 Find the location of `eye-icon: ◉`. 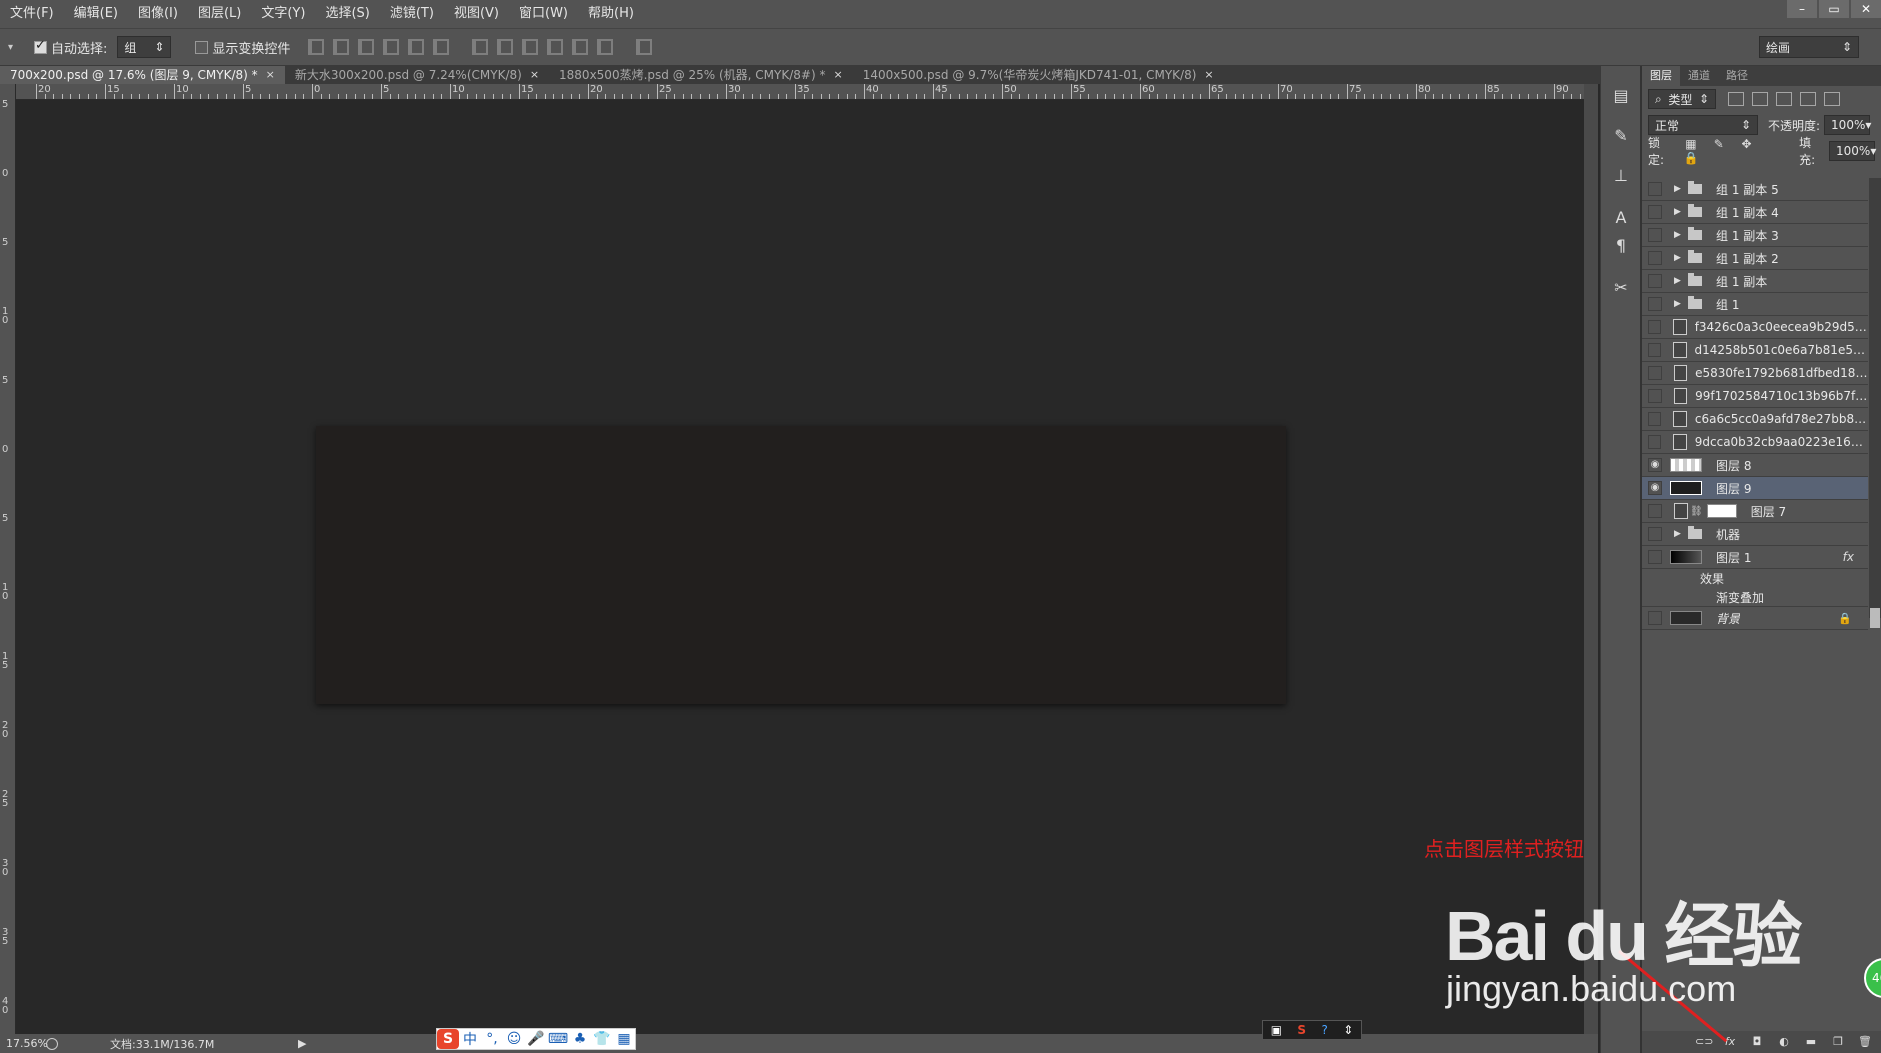

eye-icon: ◉ is located at coordinates (1655, 488).